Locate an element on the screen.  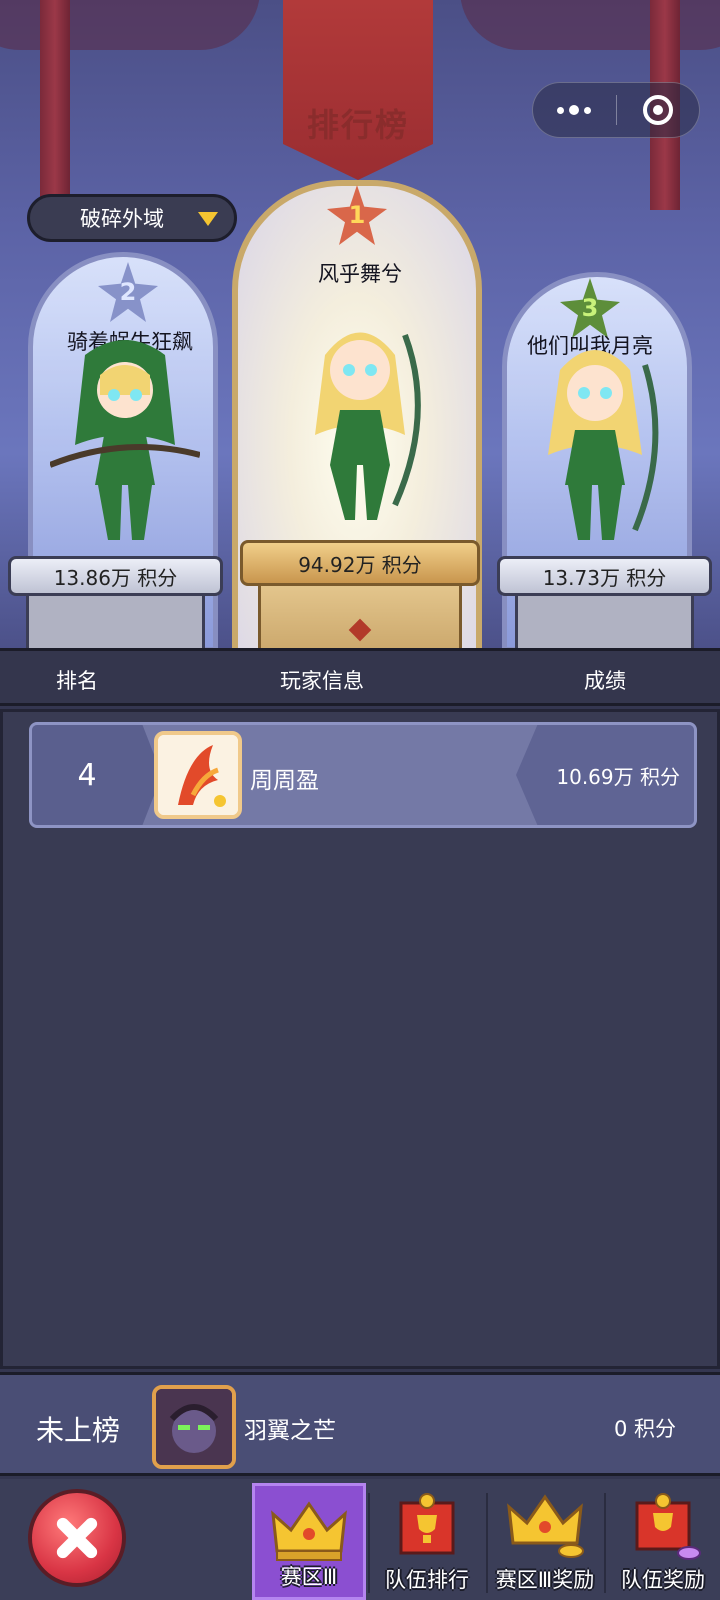
my-avatar is located at coordinates (194, 1427).